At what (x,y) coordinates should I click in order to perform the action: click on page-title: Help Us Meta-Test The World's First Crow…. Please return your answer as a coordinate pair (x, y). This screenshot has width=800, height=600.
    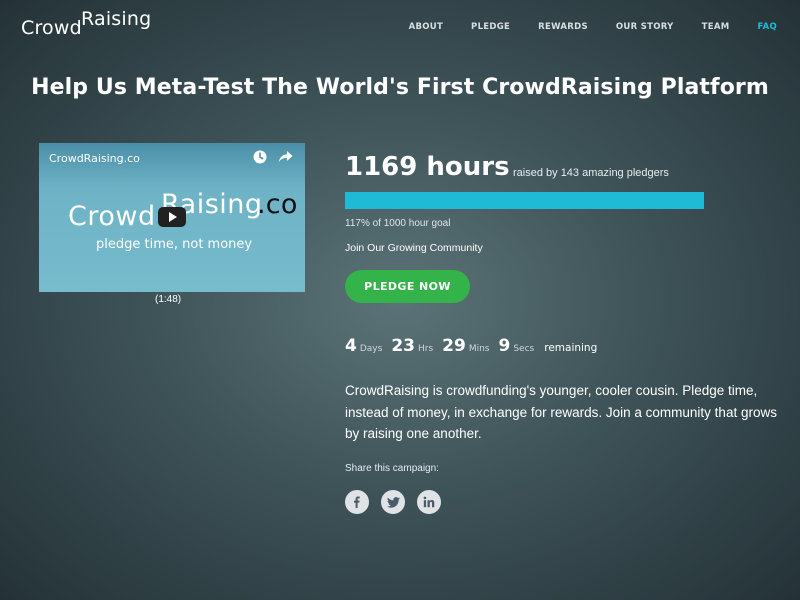
    Looking at the image, I should click on (400, 87).